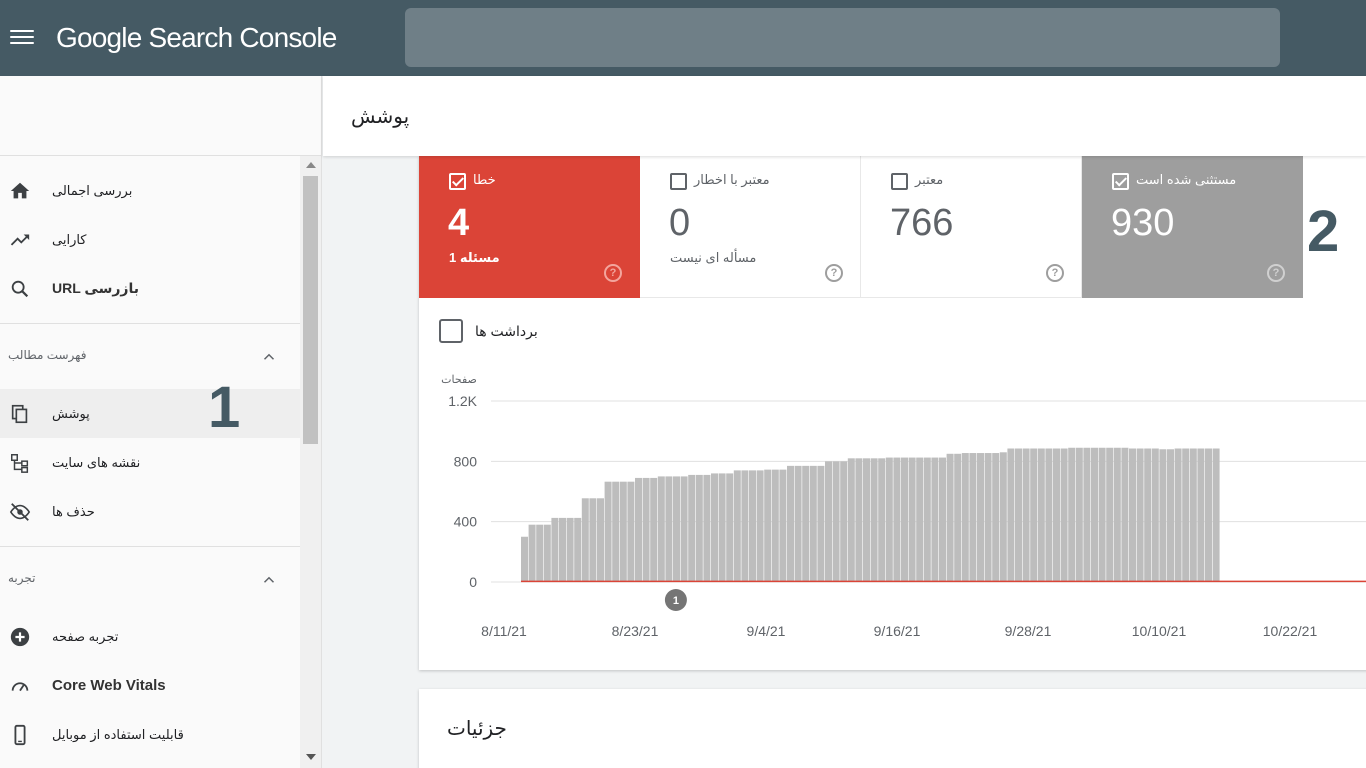 The image size is (1366, 768). What do you see at coordinates (150, 356) in the screenshot?
I see `section-index-header: فهرست مطالب` at bounding box center [150, 356].